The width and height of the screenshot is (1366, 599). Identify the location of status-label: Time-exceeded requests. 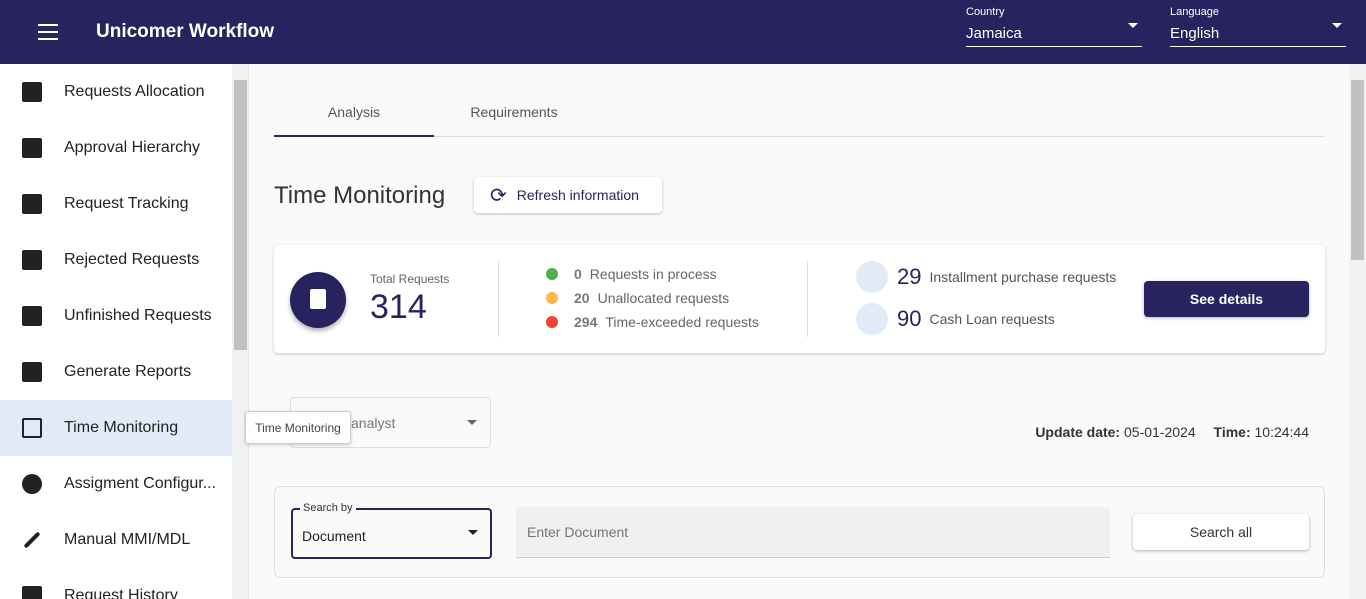
(682, 322).